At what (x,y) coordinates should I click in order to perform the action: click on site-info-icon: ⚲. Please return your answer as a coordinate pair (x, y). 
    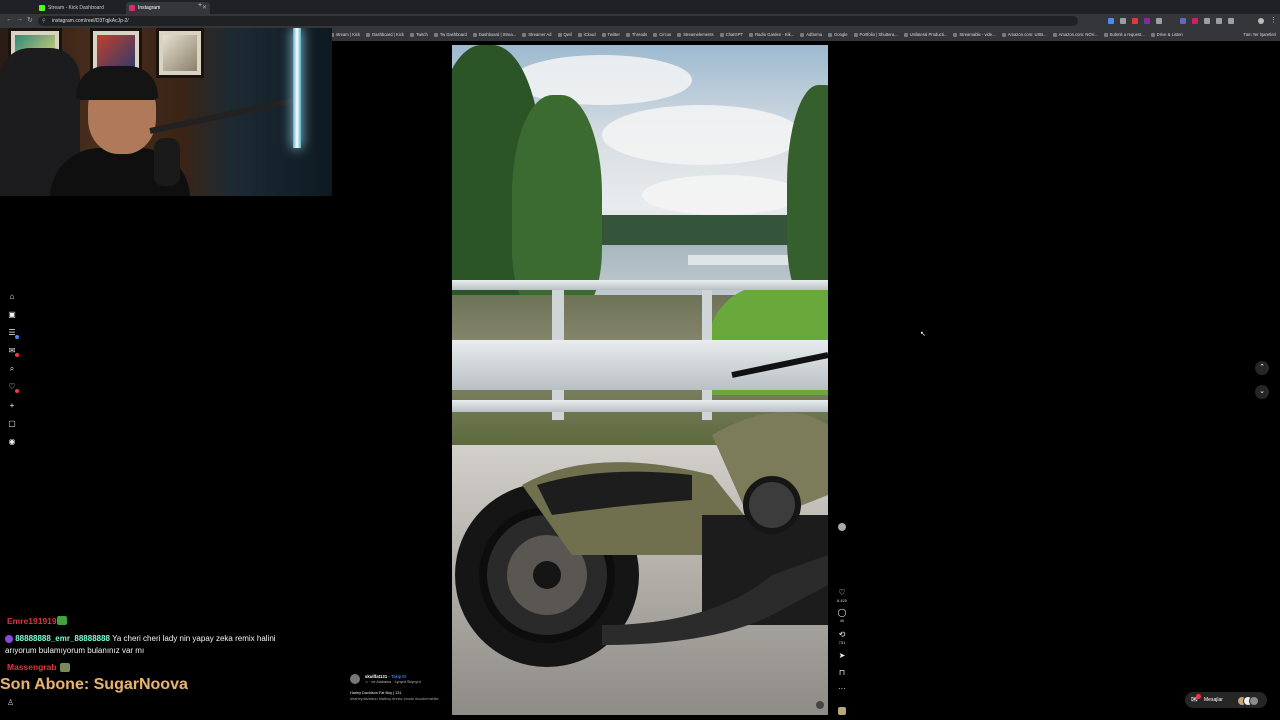
    Looking at the image, I should click on (44, 21).